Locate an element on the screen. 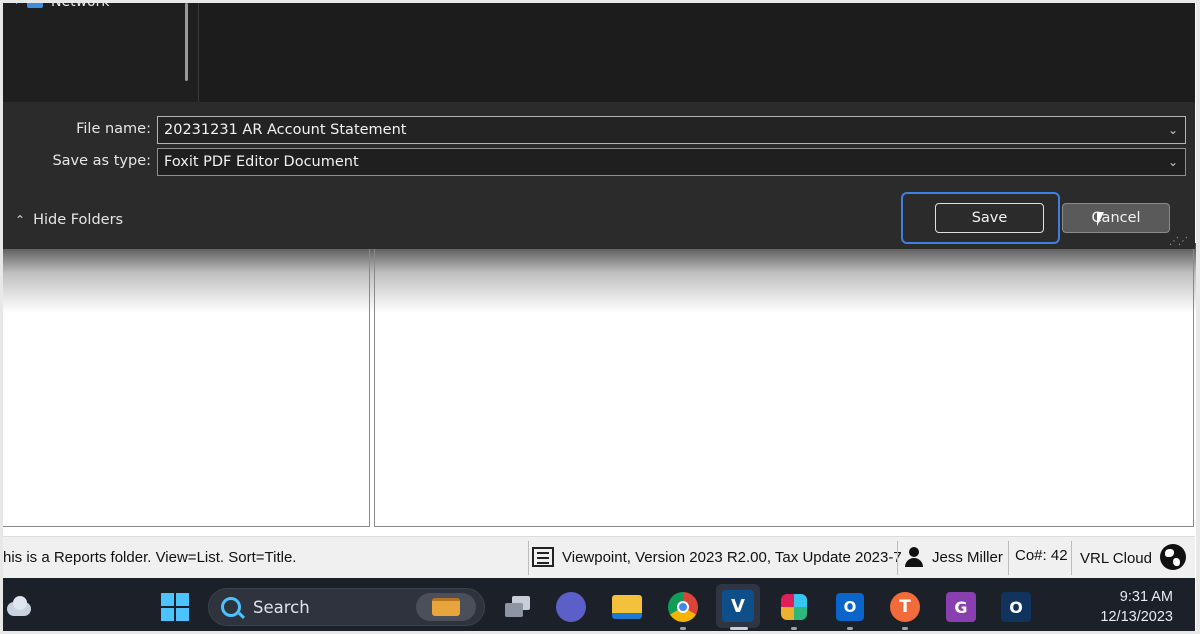 Image resolution: width=1200 pixels, height=634 pixels. save-type-value: Foxit PDF Editor Document is located at coordinates (261, 162).